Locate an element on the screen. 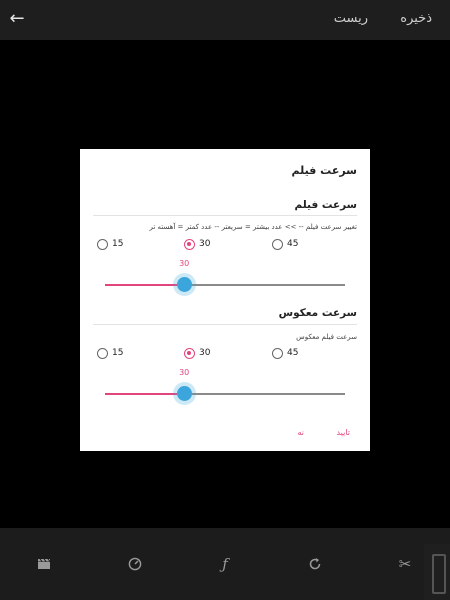  brand-logo is located at coordinates (437, 572).